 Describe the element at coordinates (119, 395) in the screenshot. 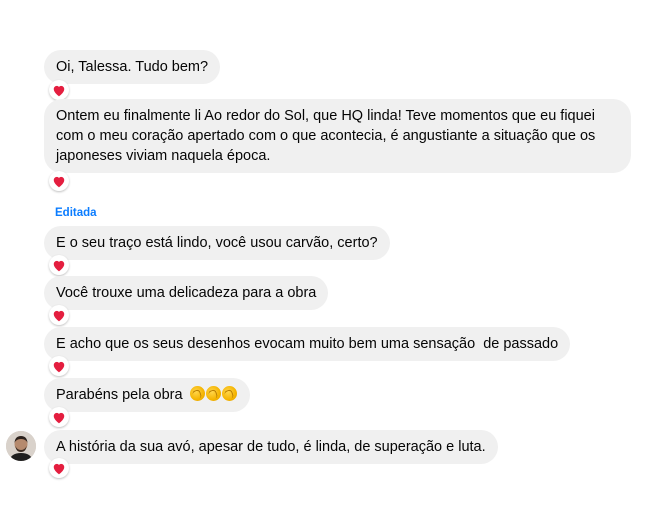

I see `message-text: Parabéns pela obra` at that location.